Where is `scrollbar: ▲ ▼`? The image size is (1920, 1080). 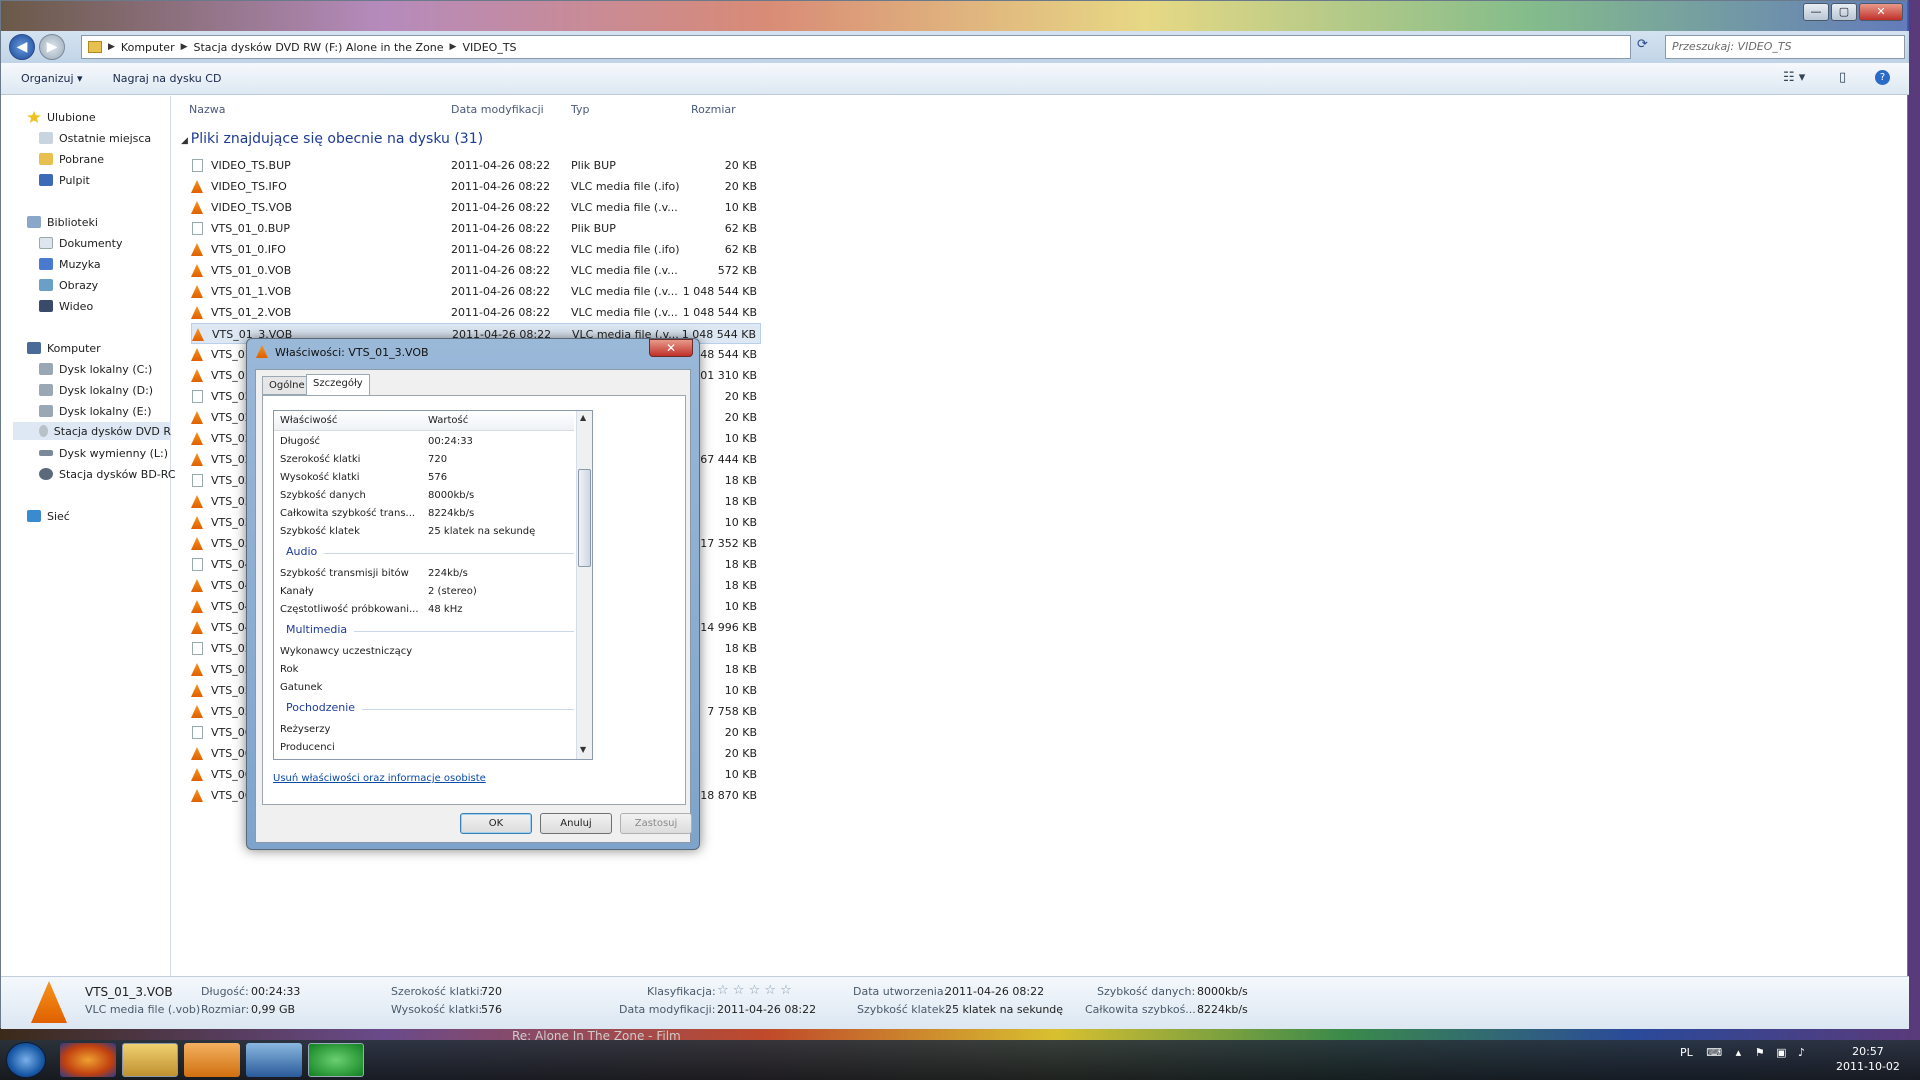 scrollbar: ▲ ▼ is located at coordinates (584, 585).